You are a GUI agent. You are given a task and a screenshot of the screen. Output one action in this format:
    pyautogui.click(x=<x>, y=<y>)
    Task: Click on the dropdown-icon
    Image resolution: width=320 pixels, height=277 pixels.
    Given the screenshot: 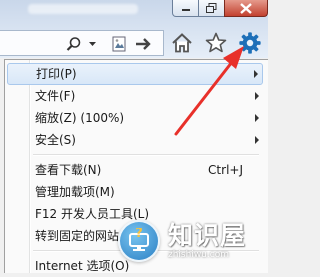 What is the action you would take?
    pyautogui.click(x=92, y=44)
    